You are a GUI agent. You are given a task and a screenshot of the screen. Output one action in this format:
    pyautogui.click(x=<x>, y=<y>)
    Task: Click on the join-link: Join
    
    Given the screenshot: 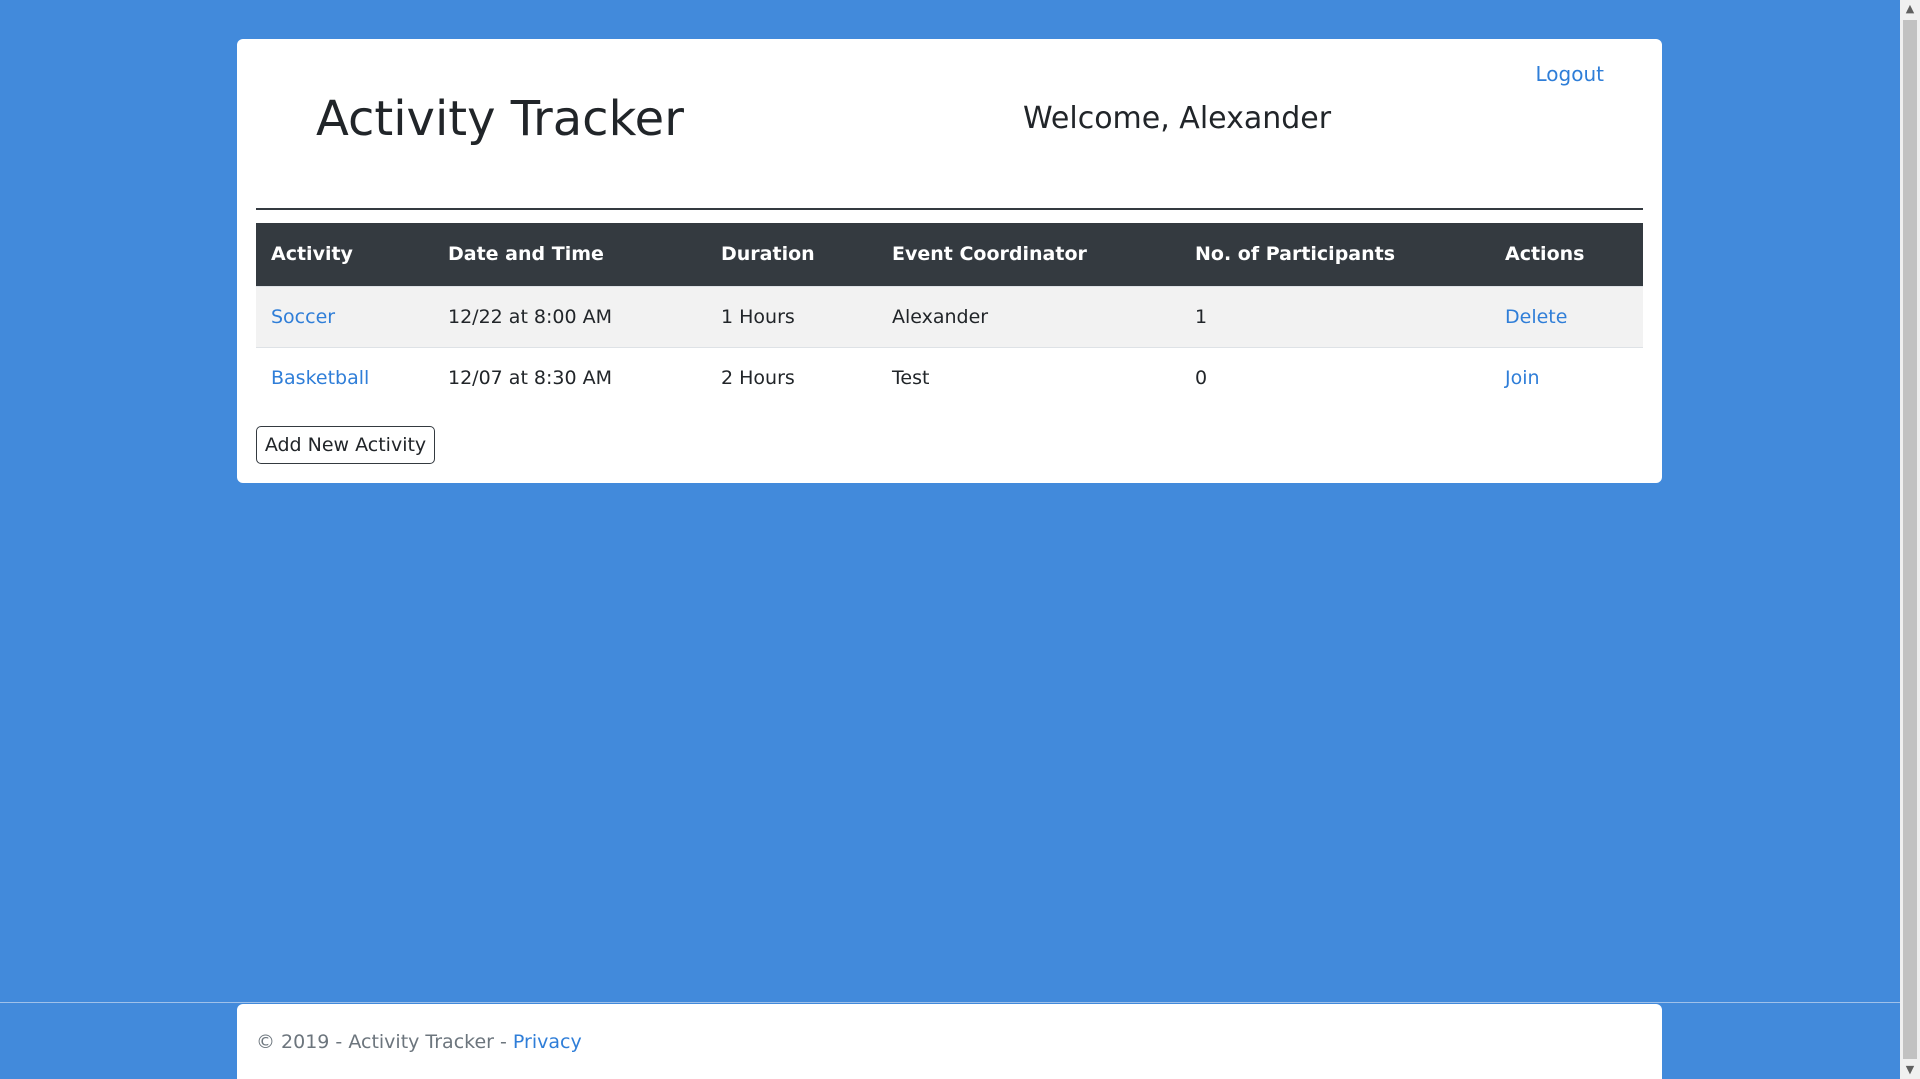 What is the action you would take?
    pyautogui.click(x=1522, y=378)
    